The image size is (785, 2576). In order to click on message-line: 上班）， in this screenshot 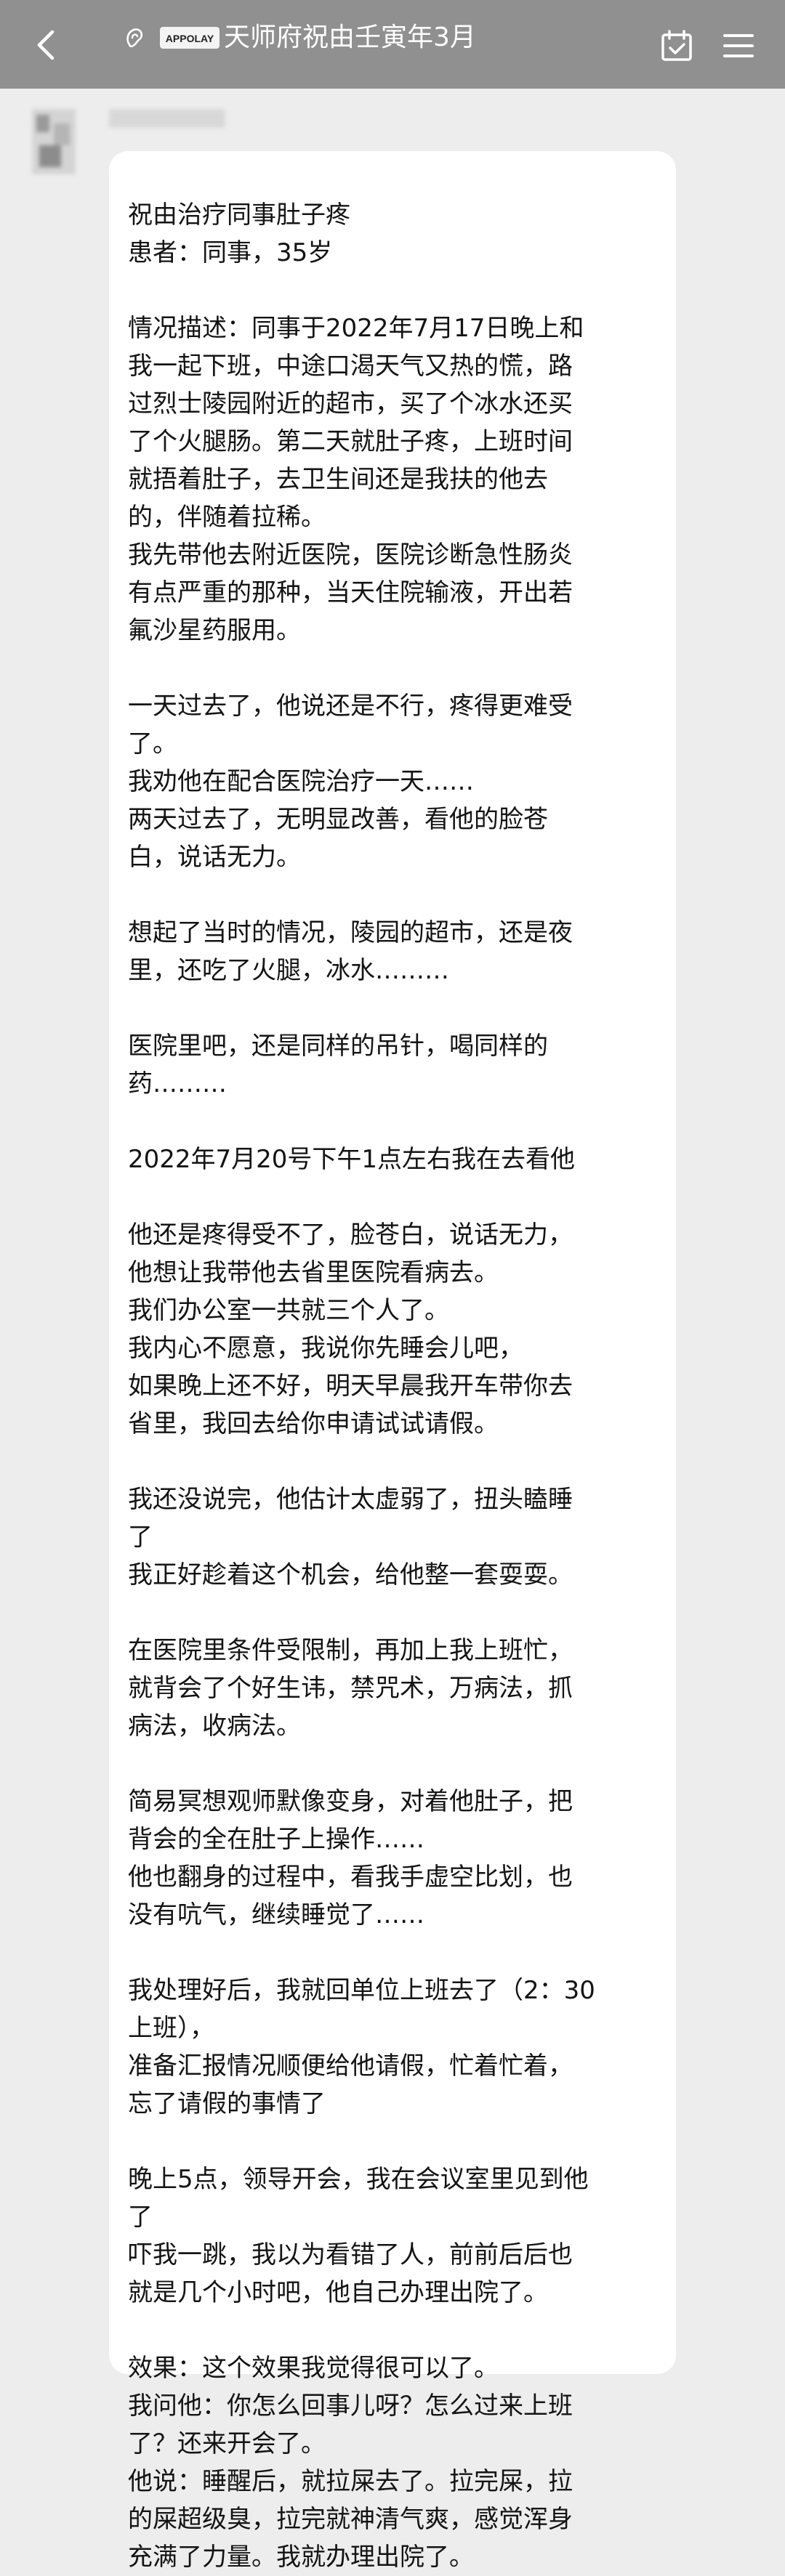, I will do `click(171, 2028)`.